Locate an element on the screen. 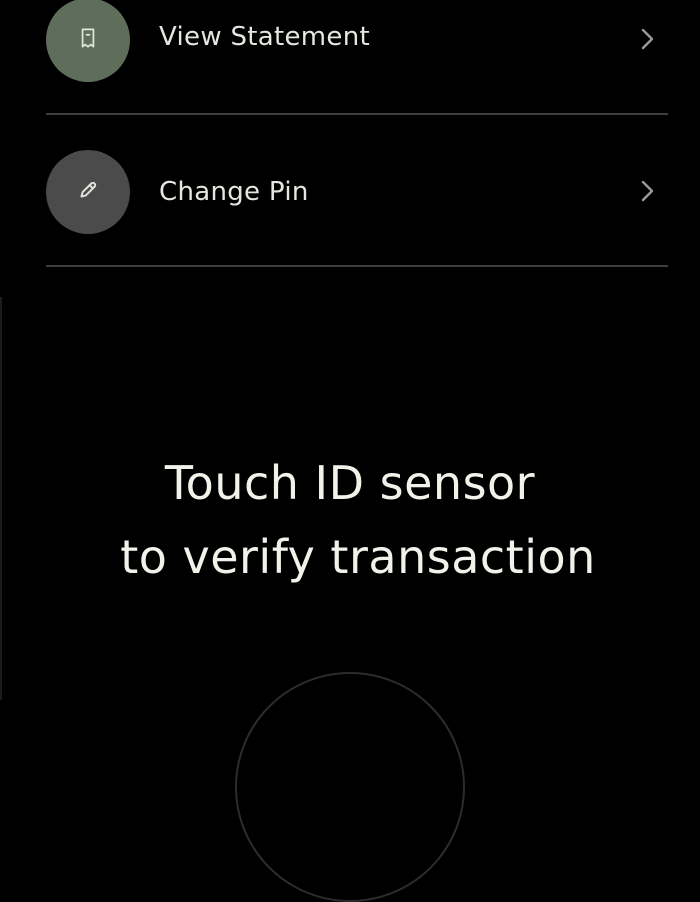 This screenshot has height=902, width=700. touch-id-prompt-line-1: Touch ID sensor is located at coordinates (350, 483).